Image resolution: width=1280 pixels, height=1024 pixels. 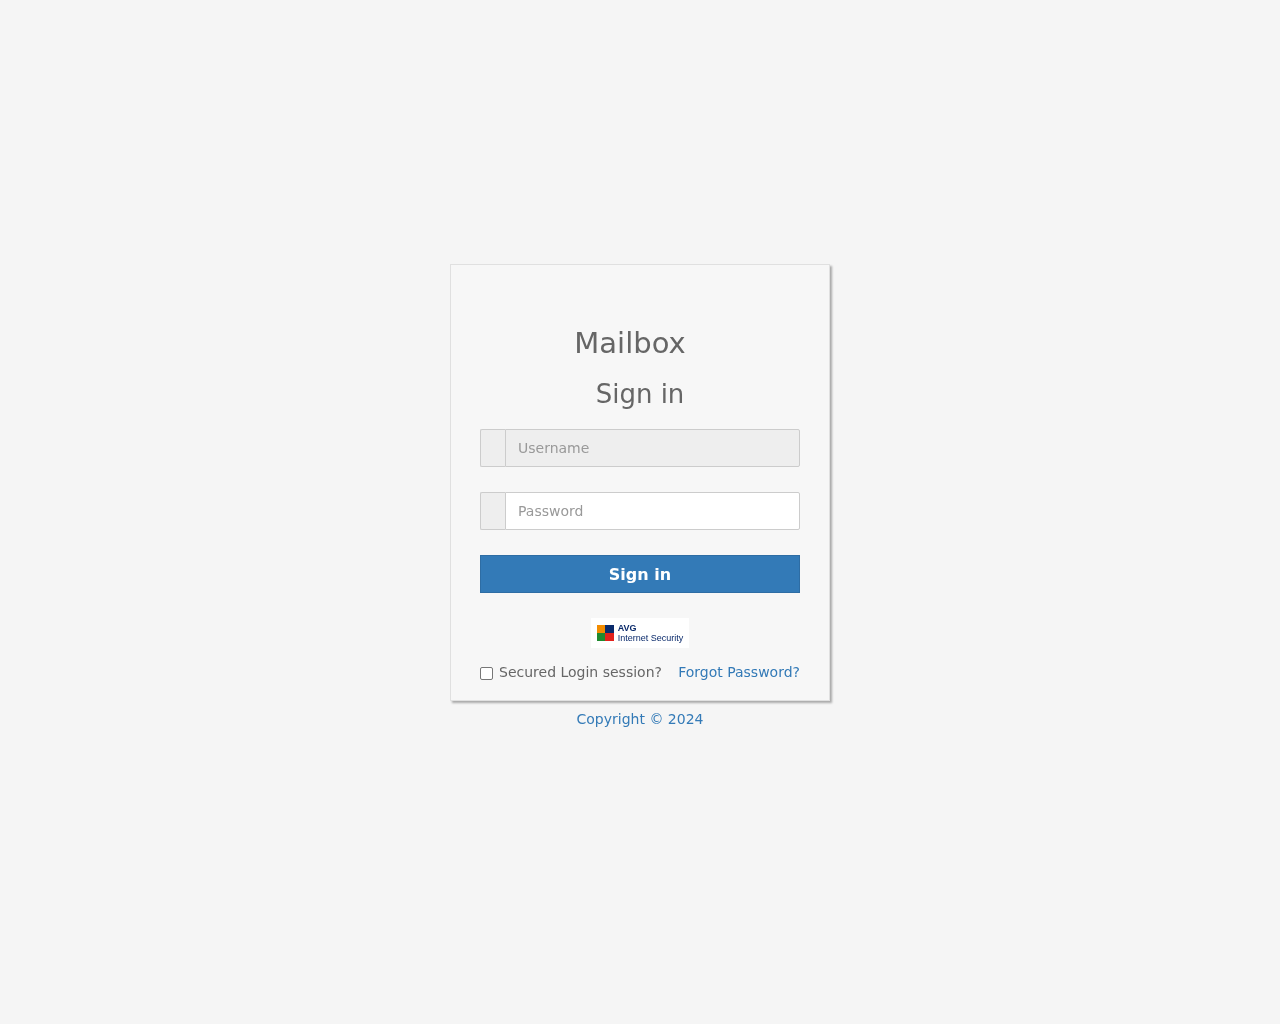 What do you see at coordinates (630, 343) in the screenshot?
I see `app-title: Mailbox` at bounding box center [630, 343].